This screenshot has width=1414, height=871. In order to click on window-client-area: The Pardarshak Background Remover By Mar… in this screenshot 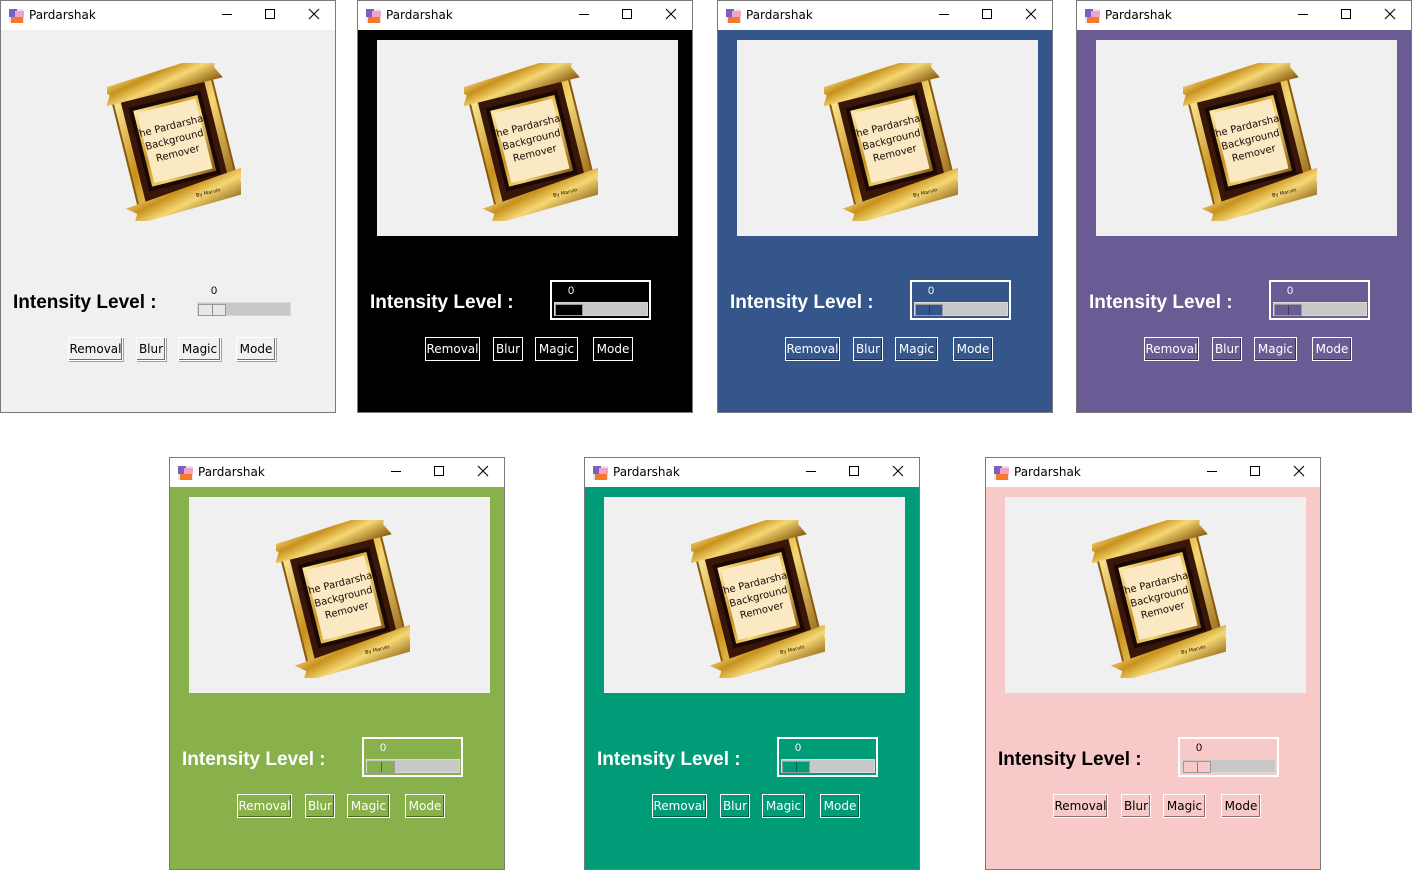, I will do `click(752, 678)`.